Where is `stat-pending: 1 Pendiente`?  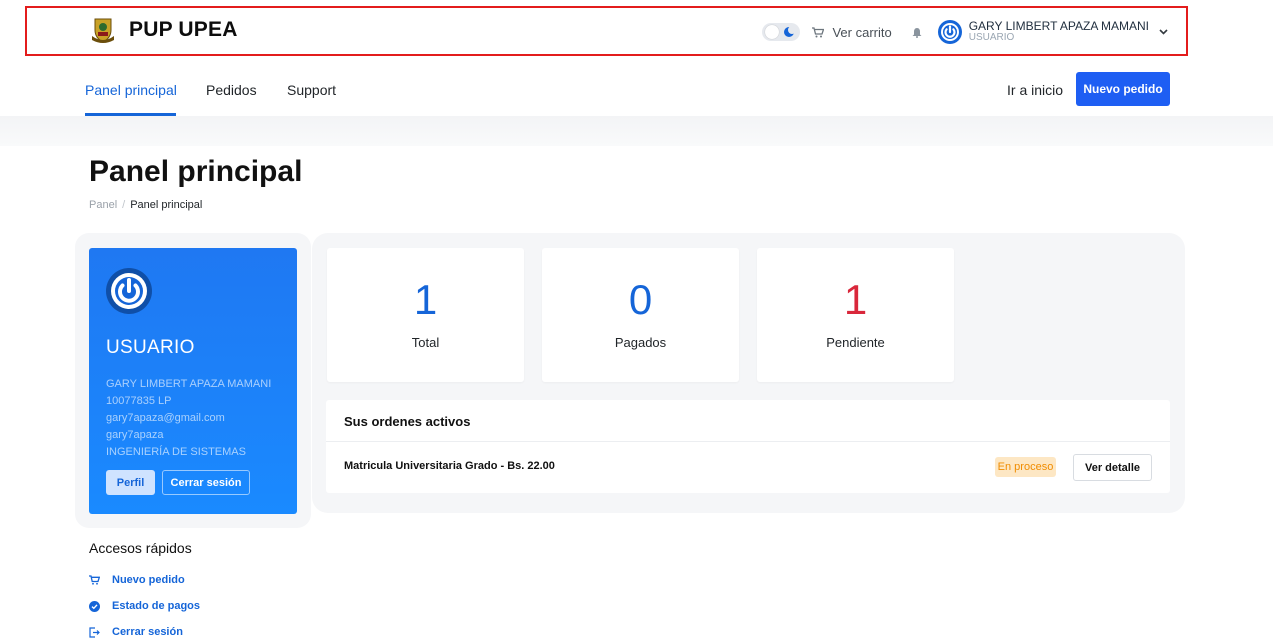
stat-pending: 1 Pendiente is located at coordinates (855, 315).